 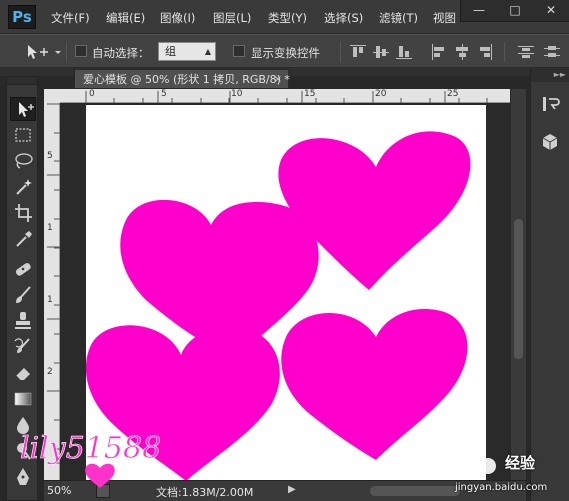 I want to click on lasso-icon, so click(x=24, y=161).